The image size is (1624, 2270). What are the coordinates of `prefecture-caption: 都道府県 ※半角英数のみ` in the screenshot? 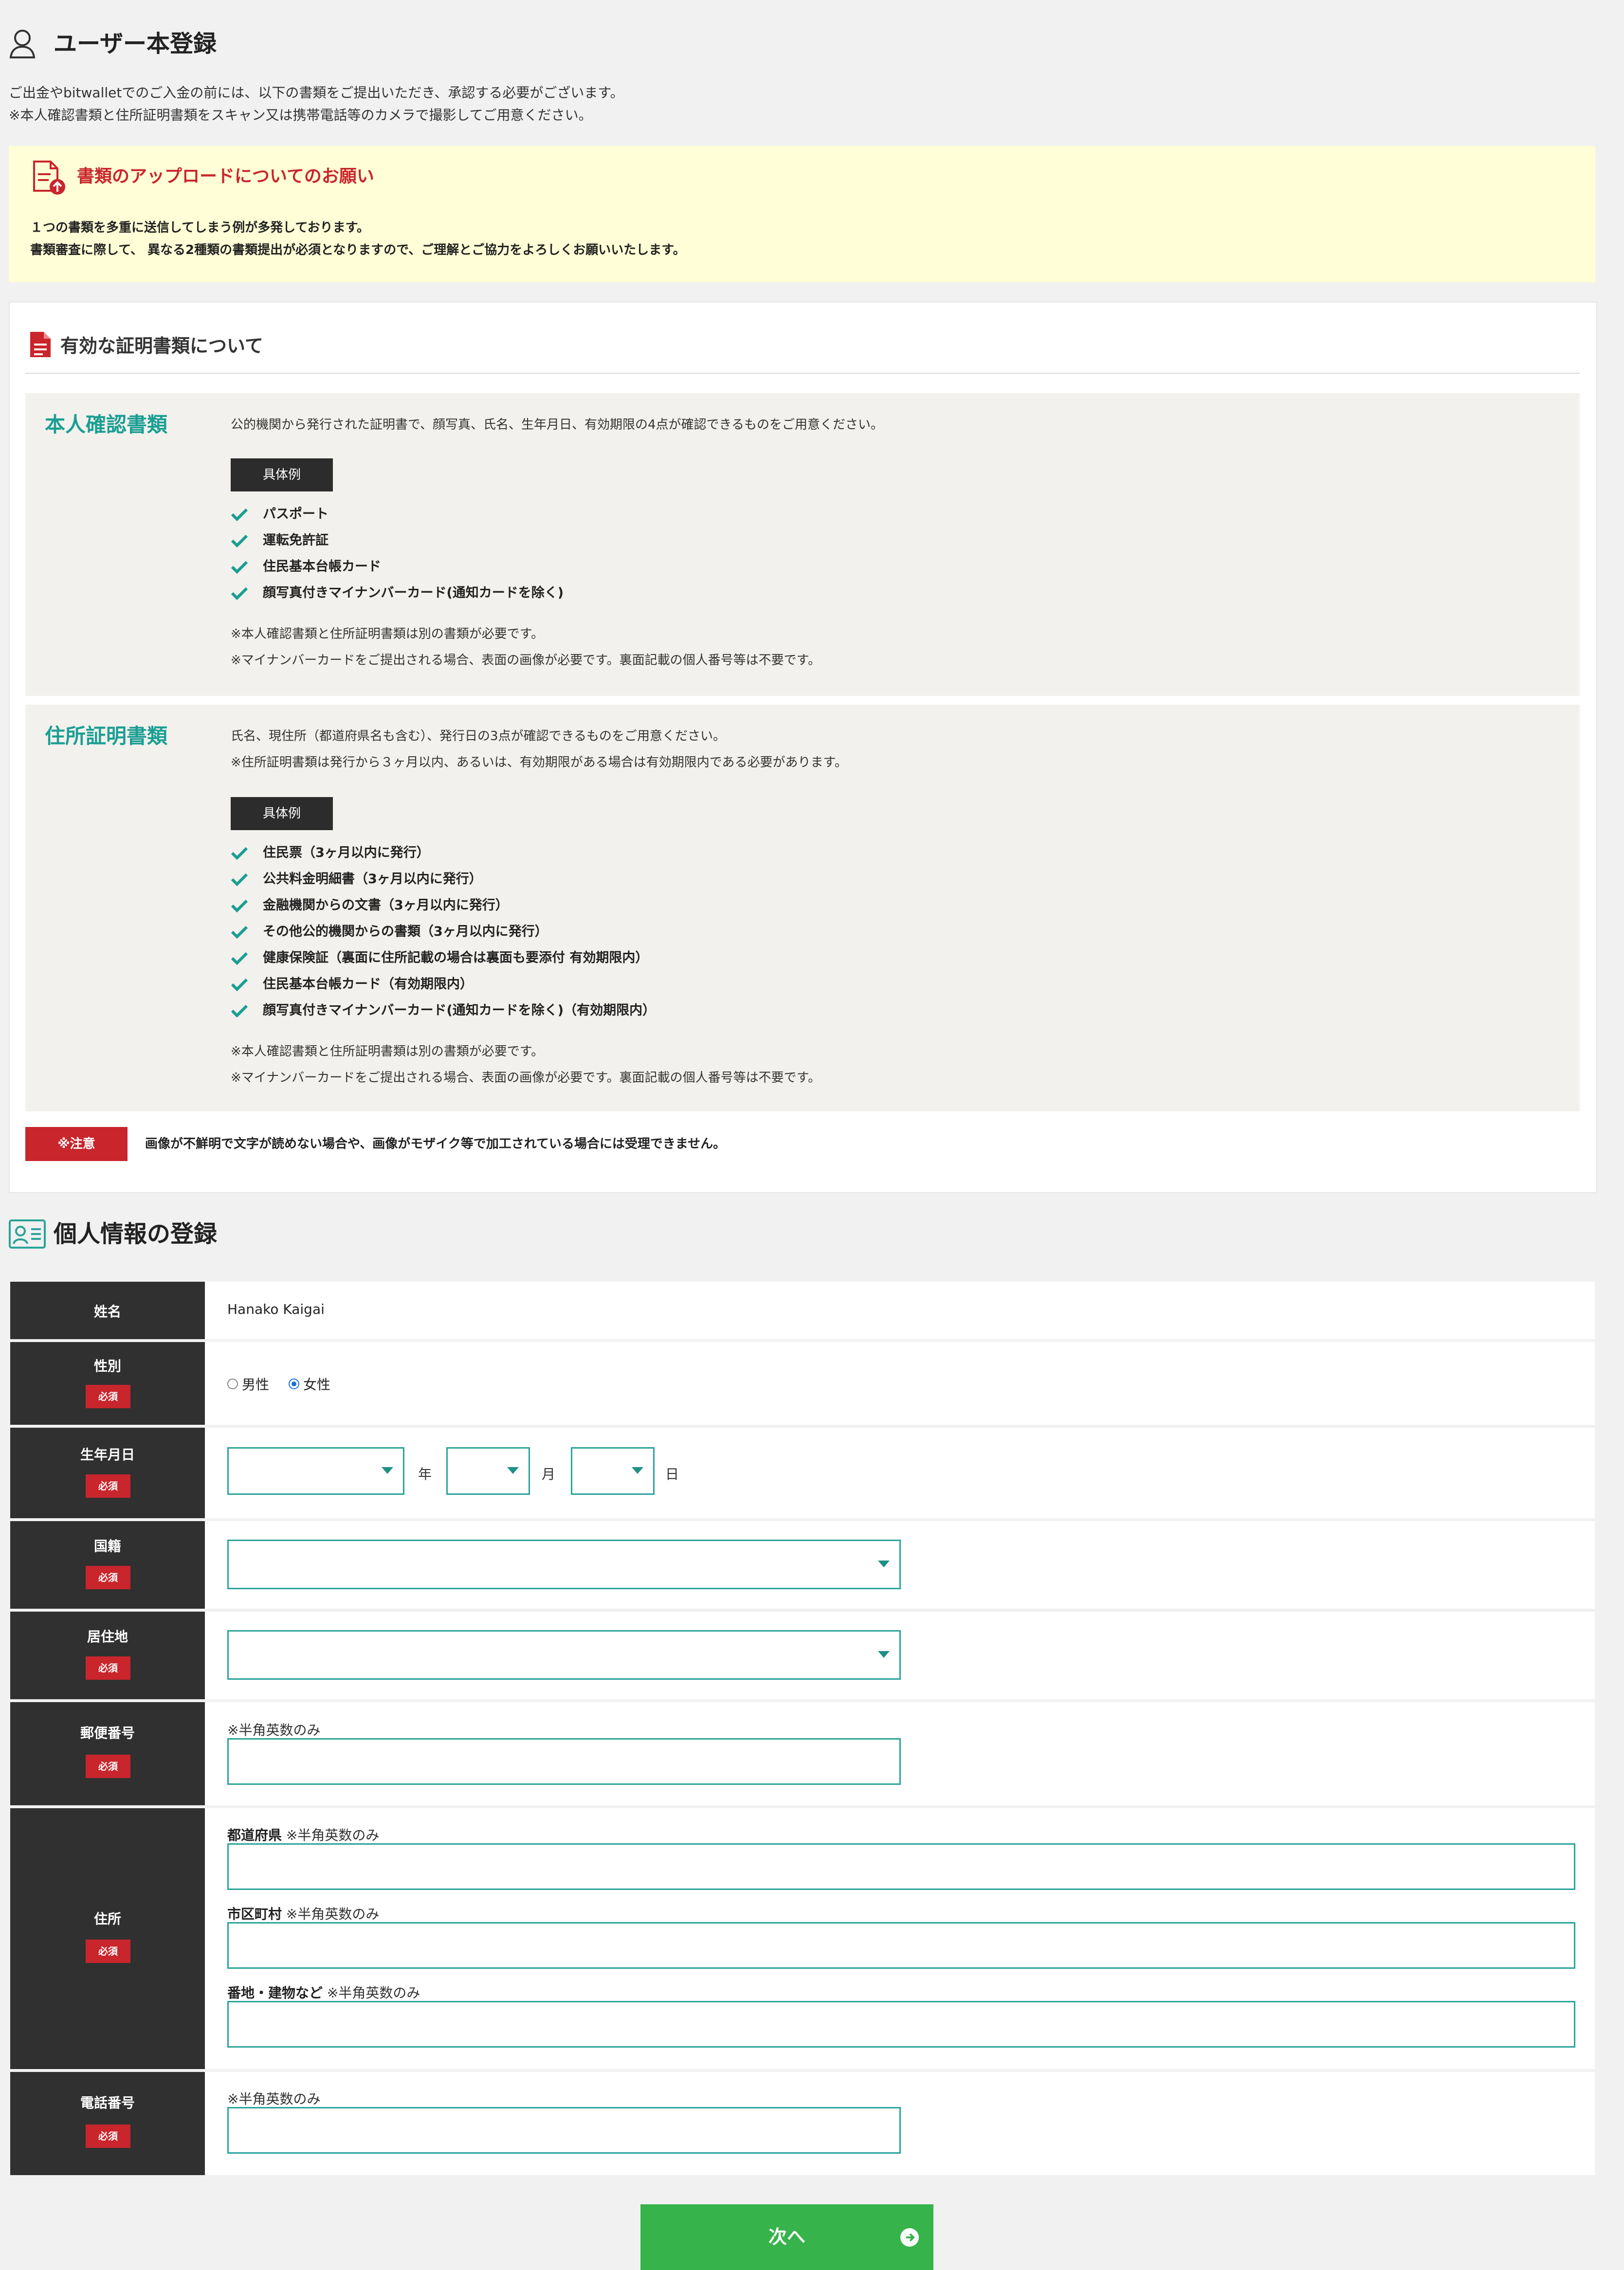 It's located at (303, 1835).